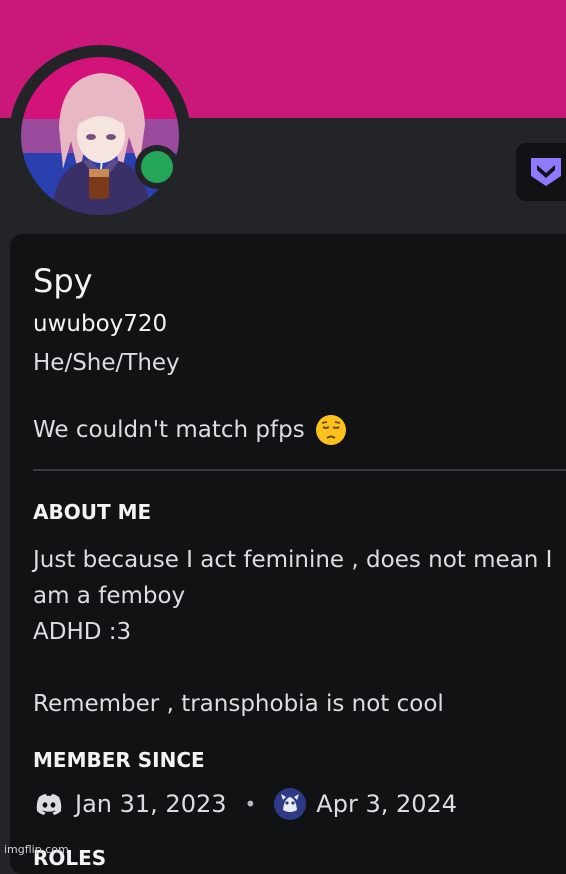 This screenshot has height=874, width=566. Describe the element at coordinates (49, 804) in the screenshot. I see `discord-icon` at that location.